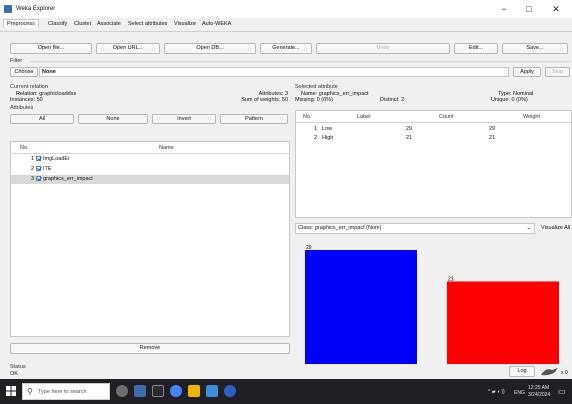 Image resolution: width=572 pixels, height=404 pixels. I want to click on app-icon, so click(230, 391).